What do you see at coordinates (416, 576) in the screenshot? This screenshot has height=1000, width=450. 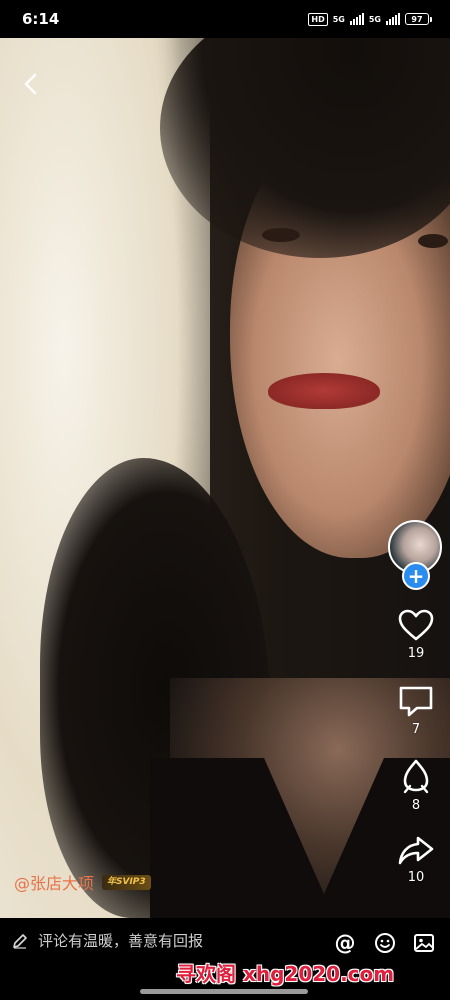 I see `follow-button: +` at bounding box center [416, 576].